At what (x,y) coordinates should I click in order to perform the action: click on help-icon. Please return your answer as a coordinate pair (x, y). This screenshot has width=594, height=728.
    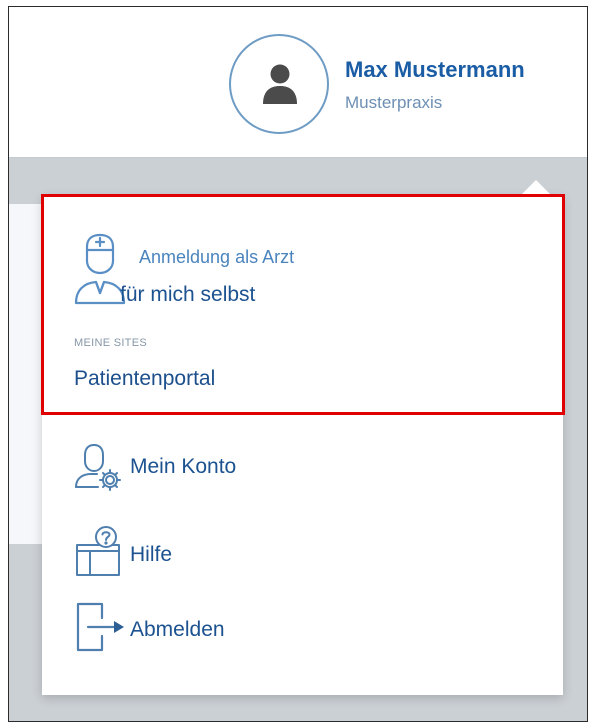
    Looking at the image, I should click on (98, 551).